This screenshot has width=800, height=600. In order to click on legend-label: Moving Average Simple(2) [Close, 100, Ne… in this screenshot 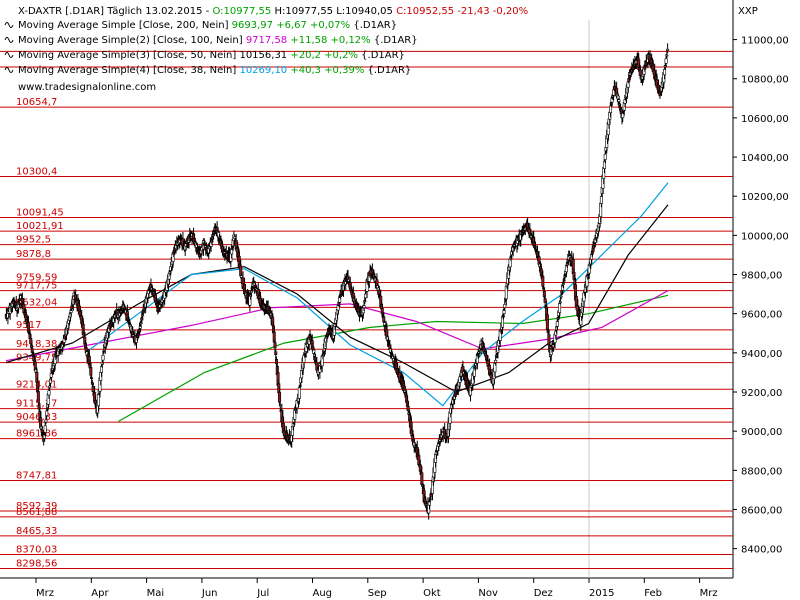, I will do `click(132, 40)`.